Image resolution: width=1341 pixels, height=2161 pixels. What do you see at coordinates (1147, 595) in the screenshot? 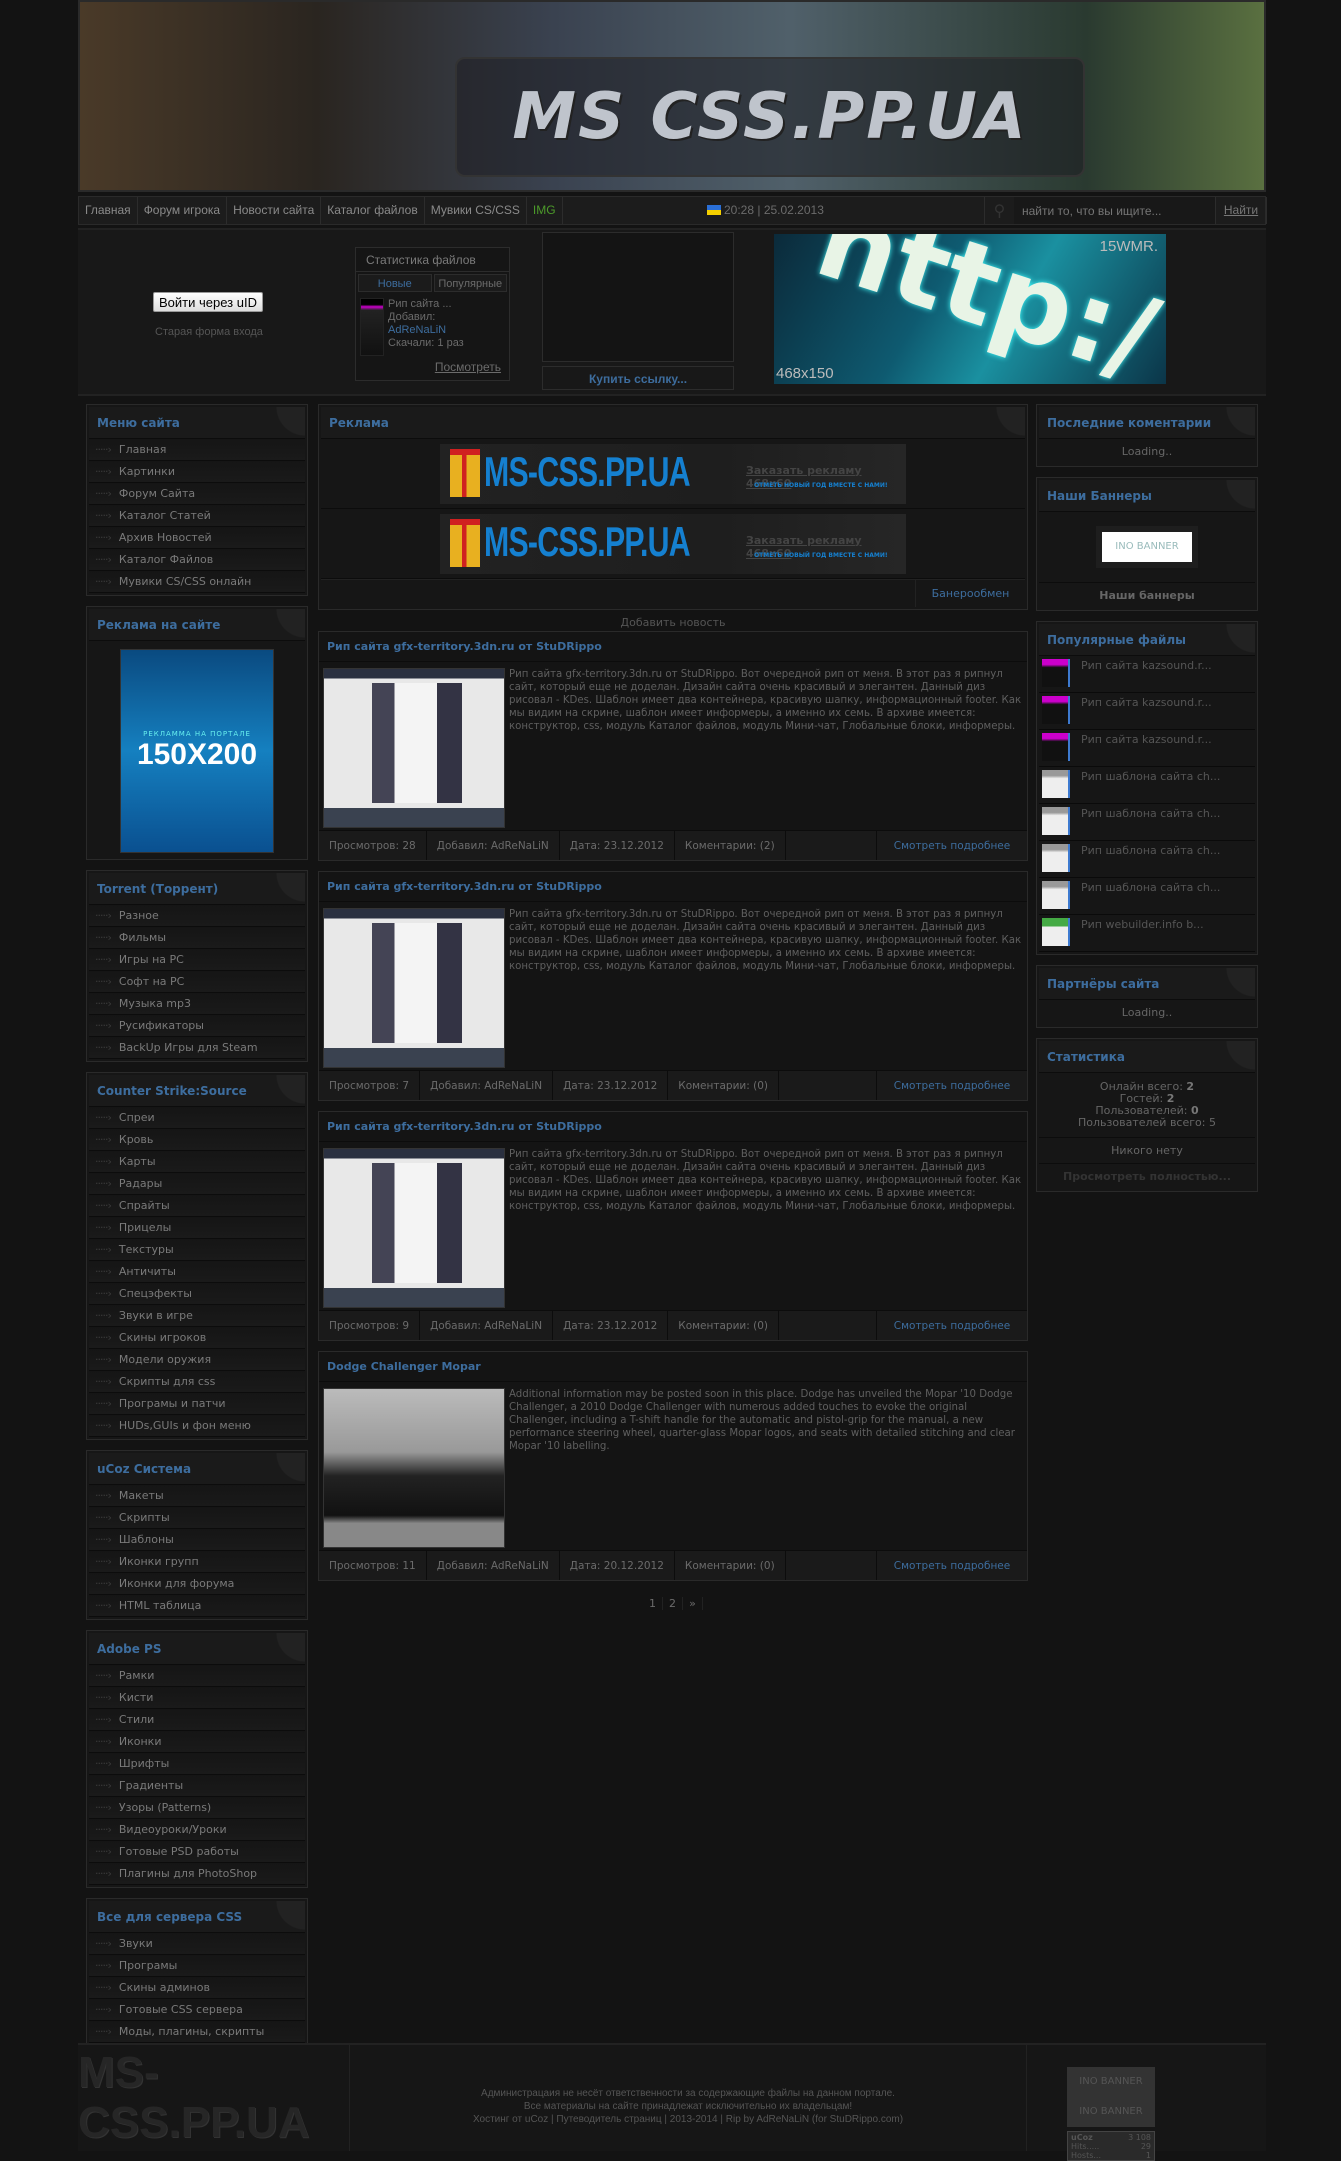
I see `our-banners-link: Наши баннеры` at bounding box center [1147, 595].